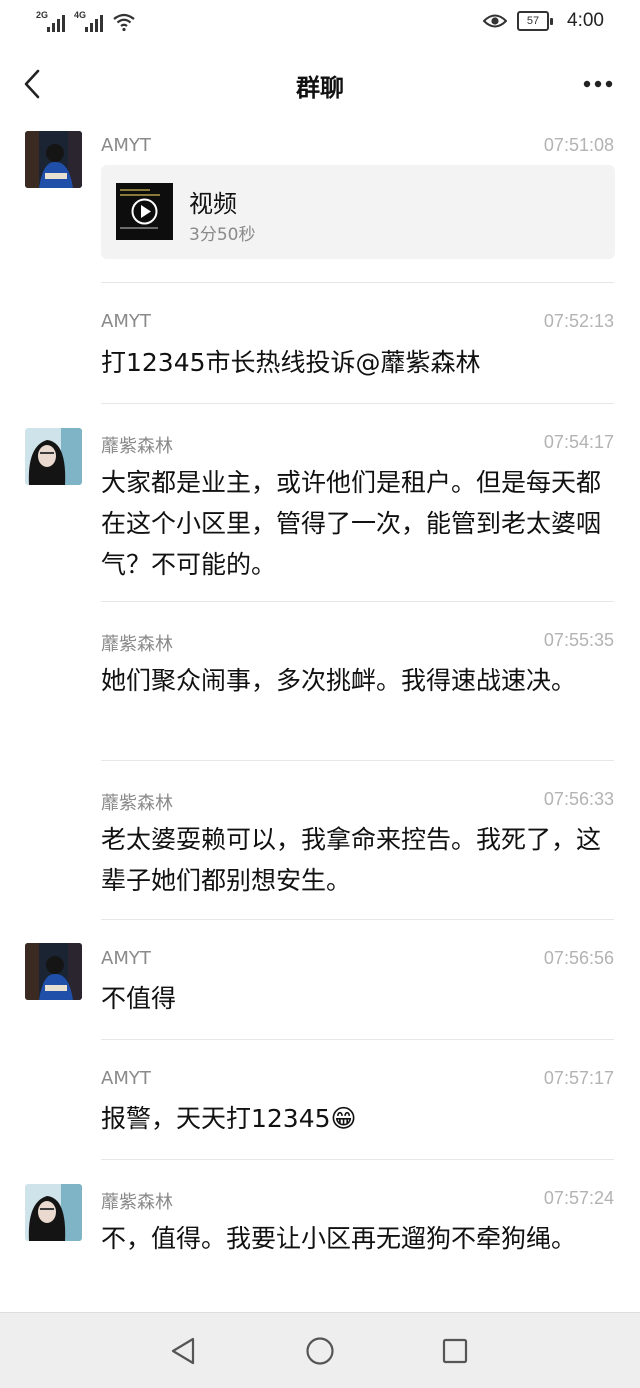 The width and height of the screenshot is (640, 1388). Describe the element at coordinates (320, 343) in the screenshot. I see `message-item: AMYT 07:52:13 打12345市长热线投诉@蘼紫森林` at that location.